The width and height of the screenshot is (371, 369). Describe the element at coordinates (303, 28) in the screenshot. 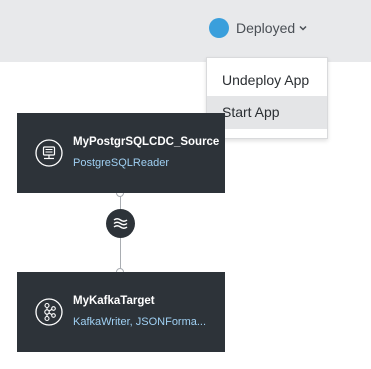

I see `chevron-down-icon` at that location.